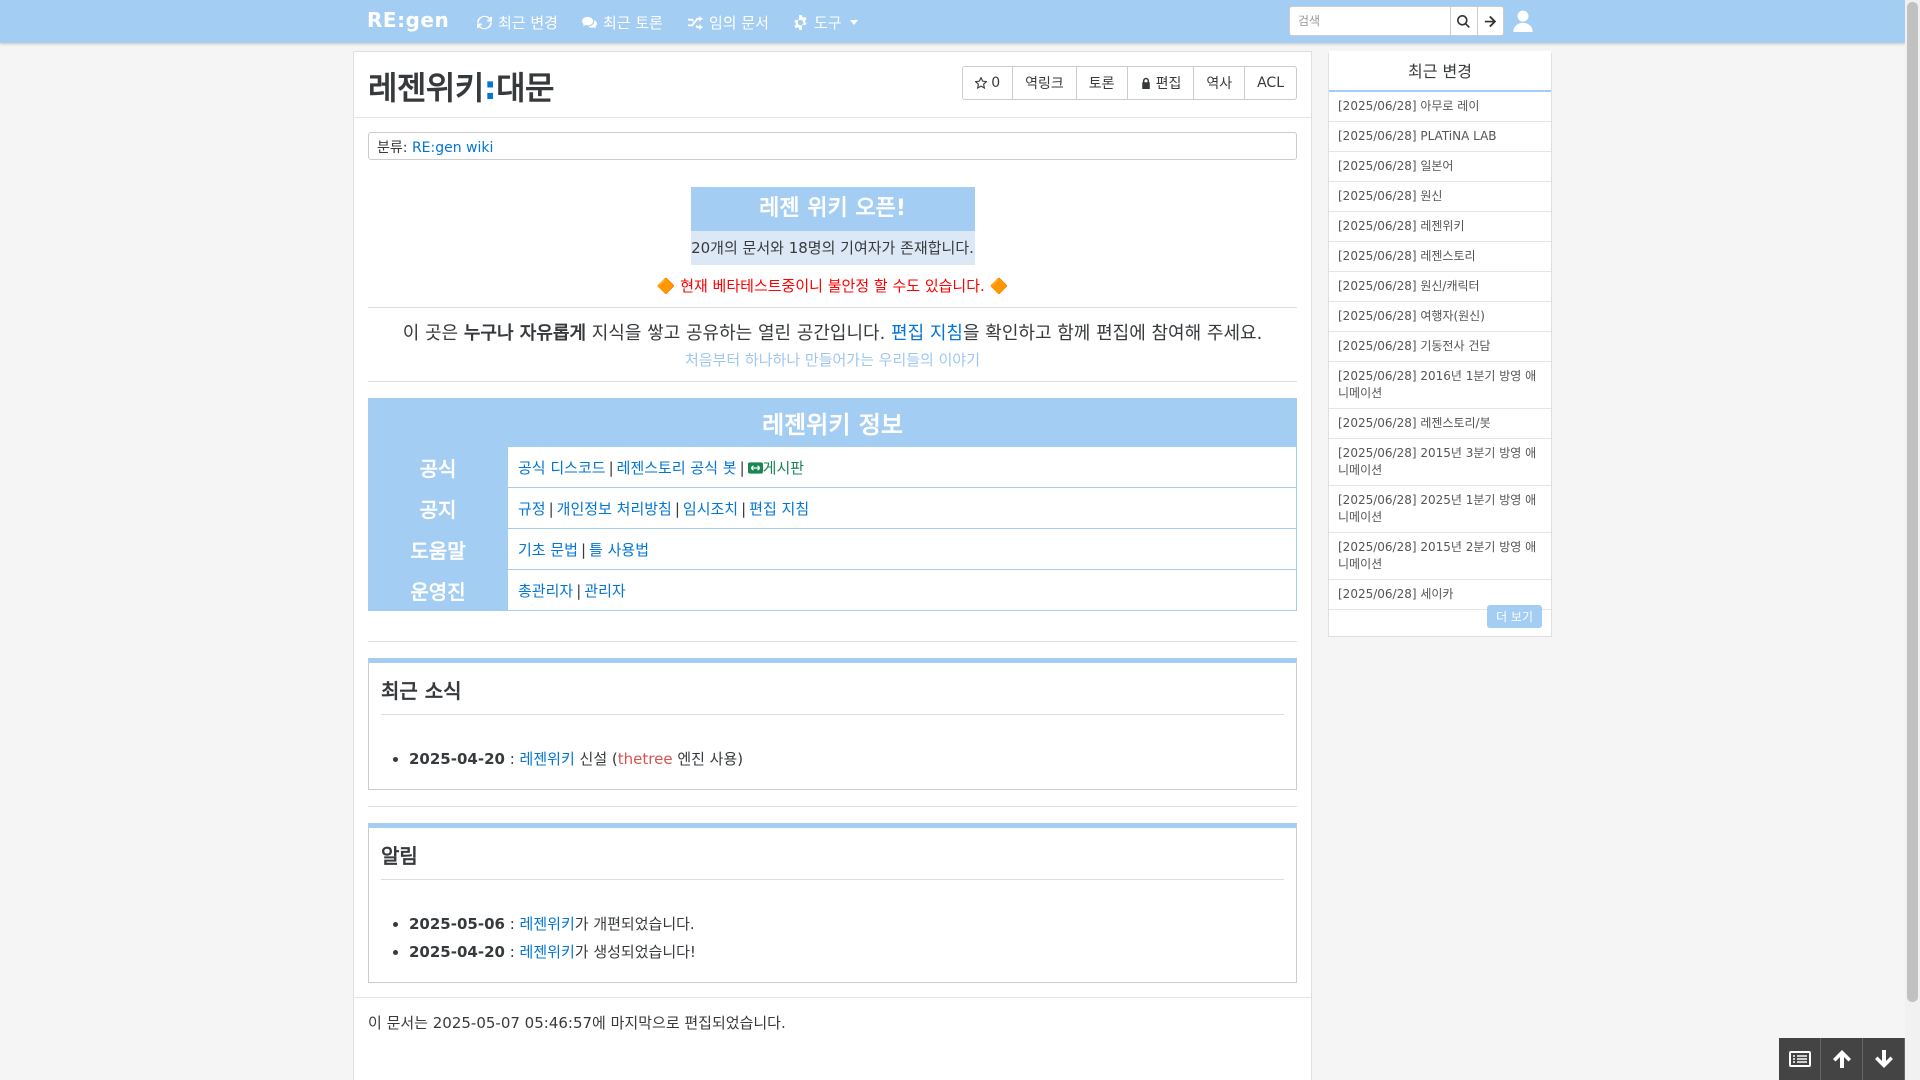 This screenshot has height=1080, width=1920. I want to click on category-link: RE:gen wiki, so click(452, 148).